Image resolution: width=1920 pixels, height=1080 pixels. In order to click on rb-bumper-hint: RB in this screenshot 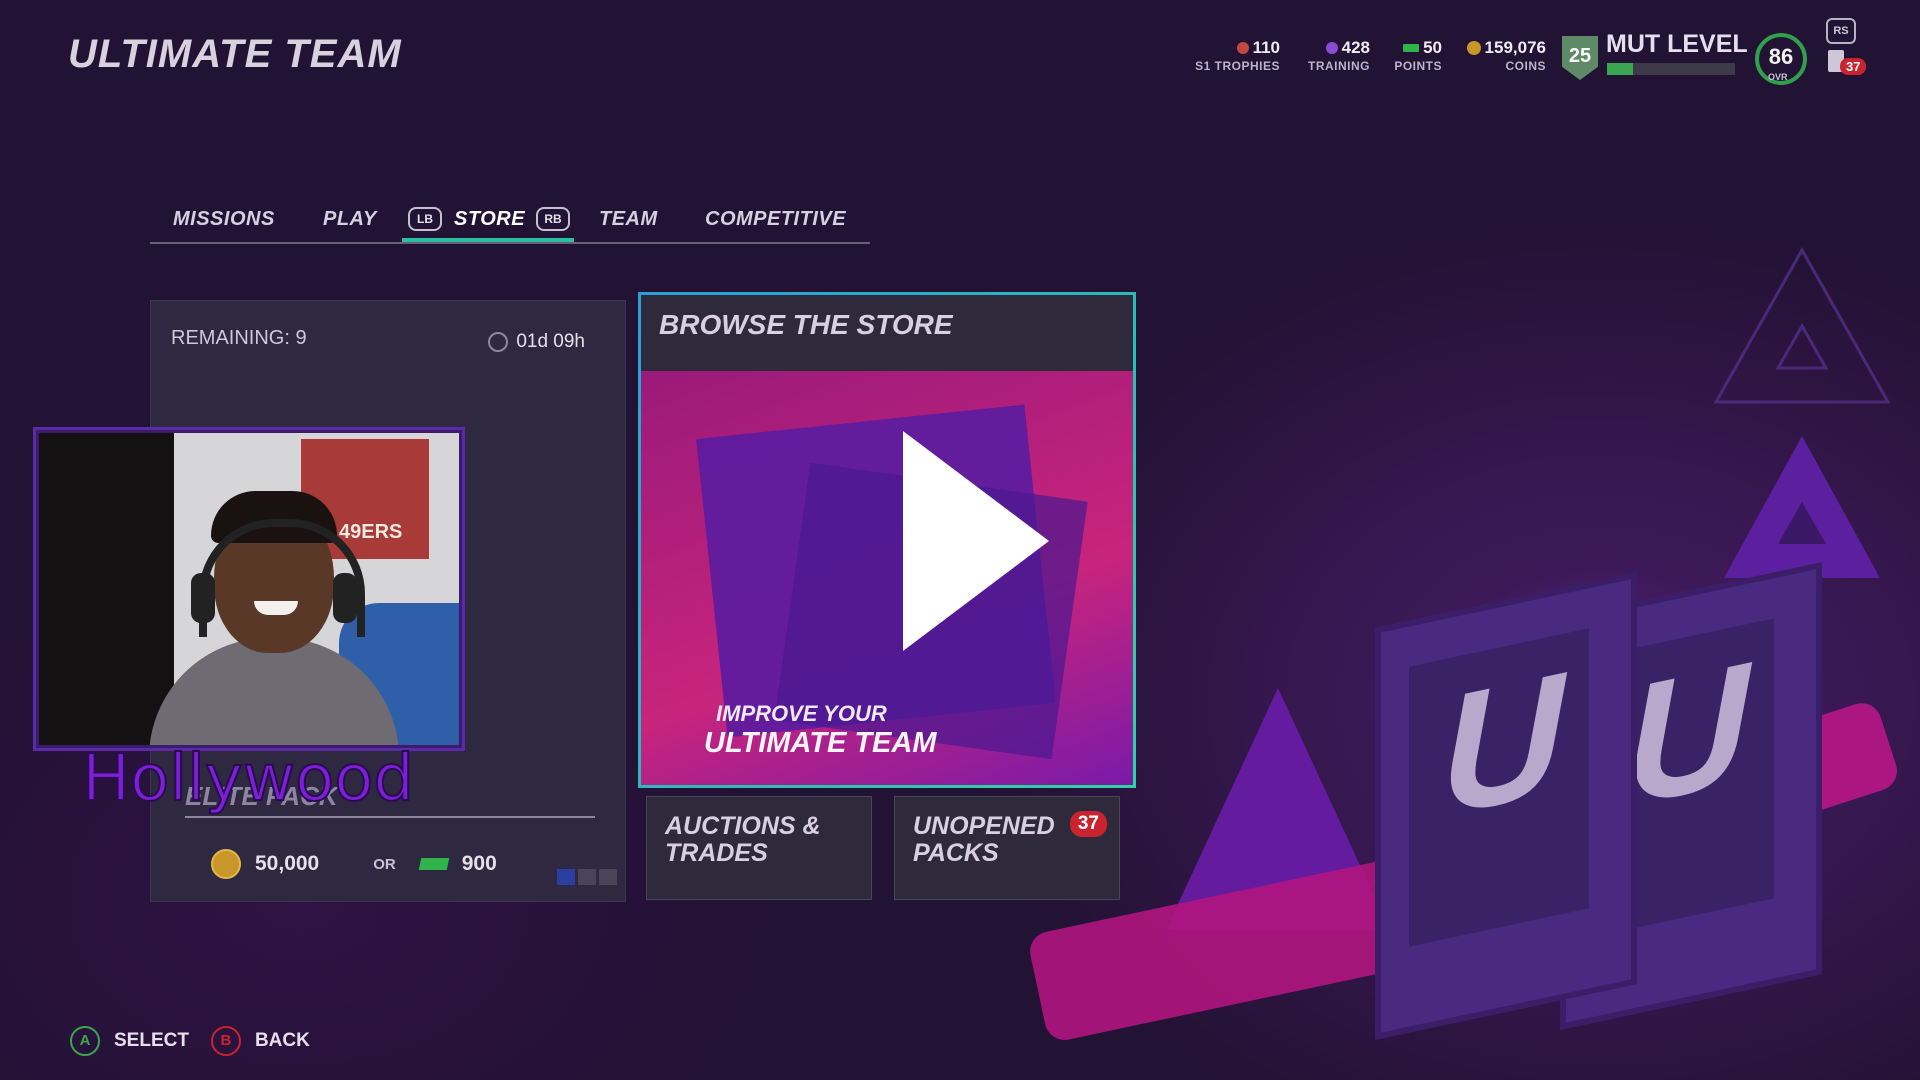, I will do `click(553, 219)`.